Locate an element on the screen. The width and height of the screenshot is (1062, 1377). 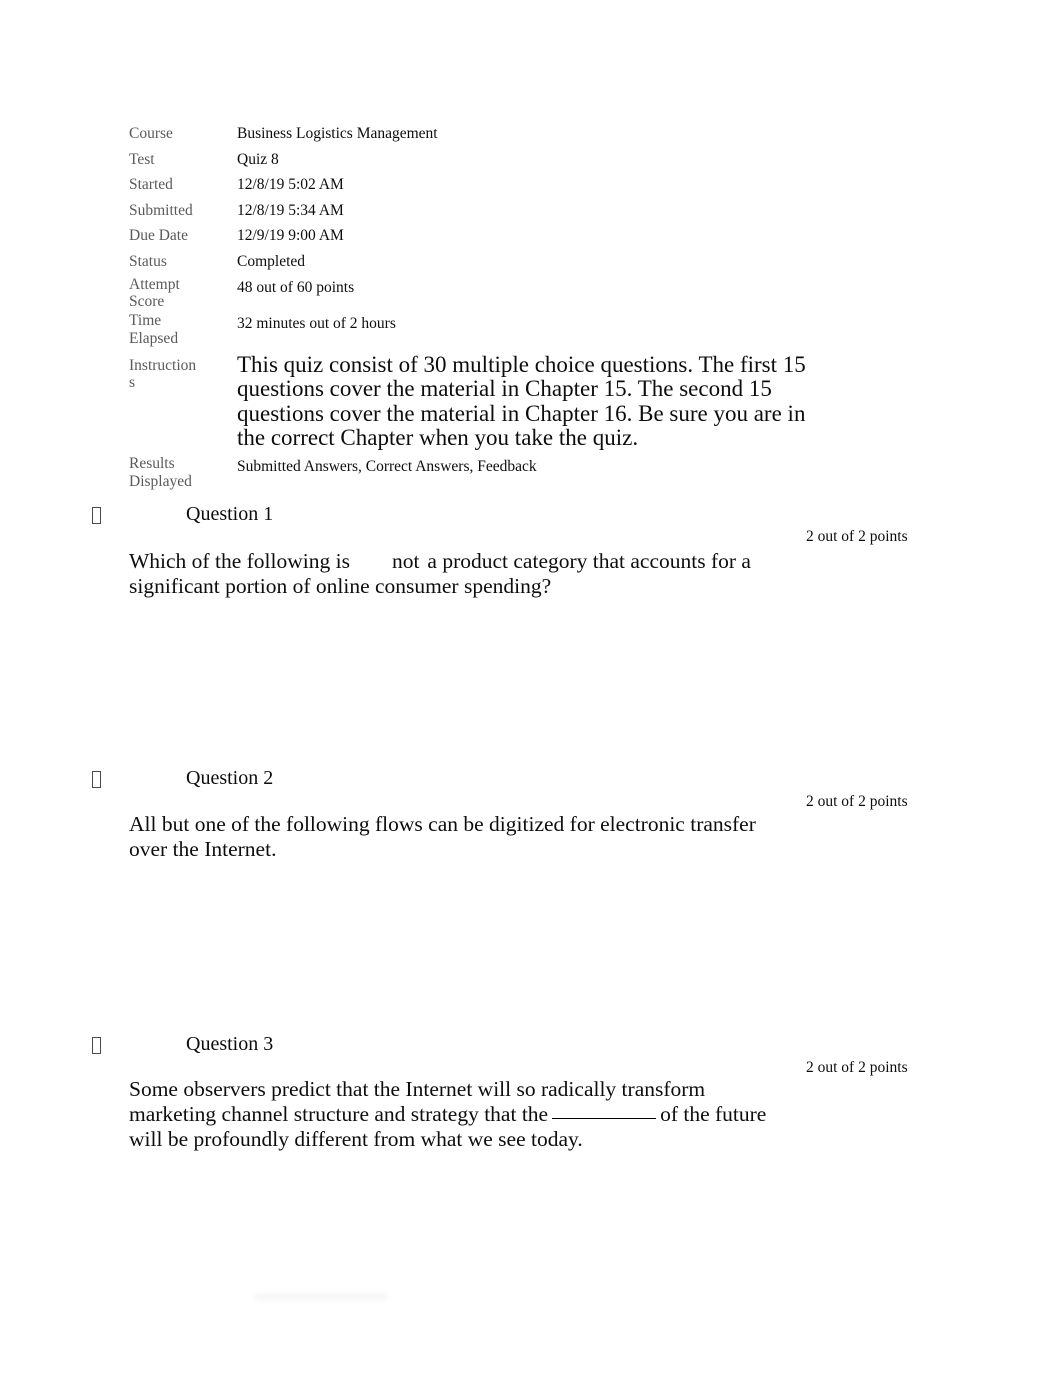
question-title-2: Question 2 is located at coordinates (230, 778).